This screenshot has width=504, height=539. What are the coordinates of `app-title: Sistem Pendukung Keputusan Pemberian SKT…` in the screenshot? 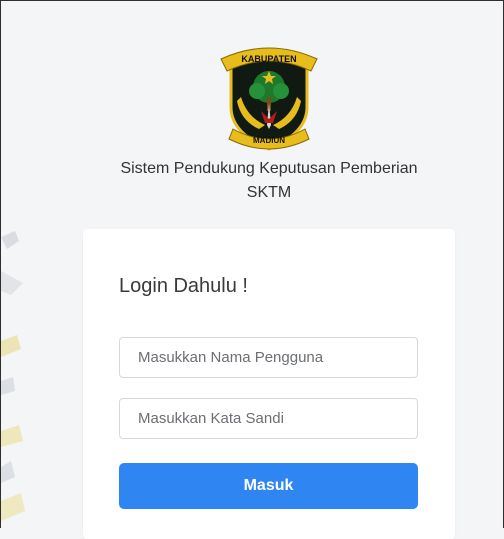 It's located at (269, 181).